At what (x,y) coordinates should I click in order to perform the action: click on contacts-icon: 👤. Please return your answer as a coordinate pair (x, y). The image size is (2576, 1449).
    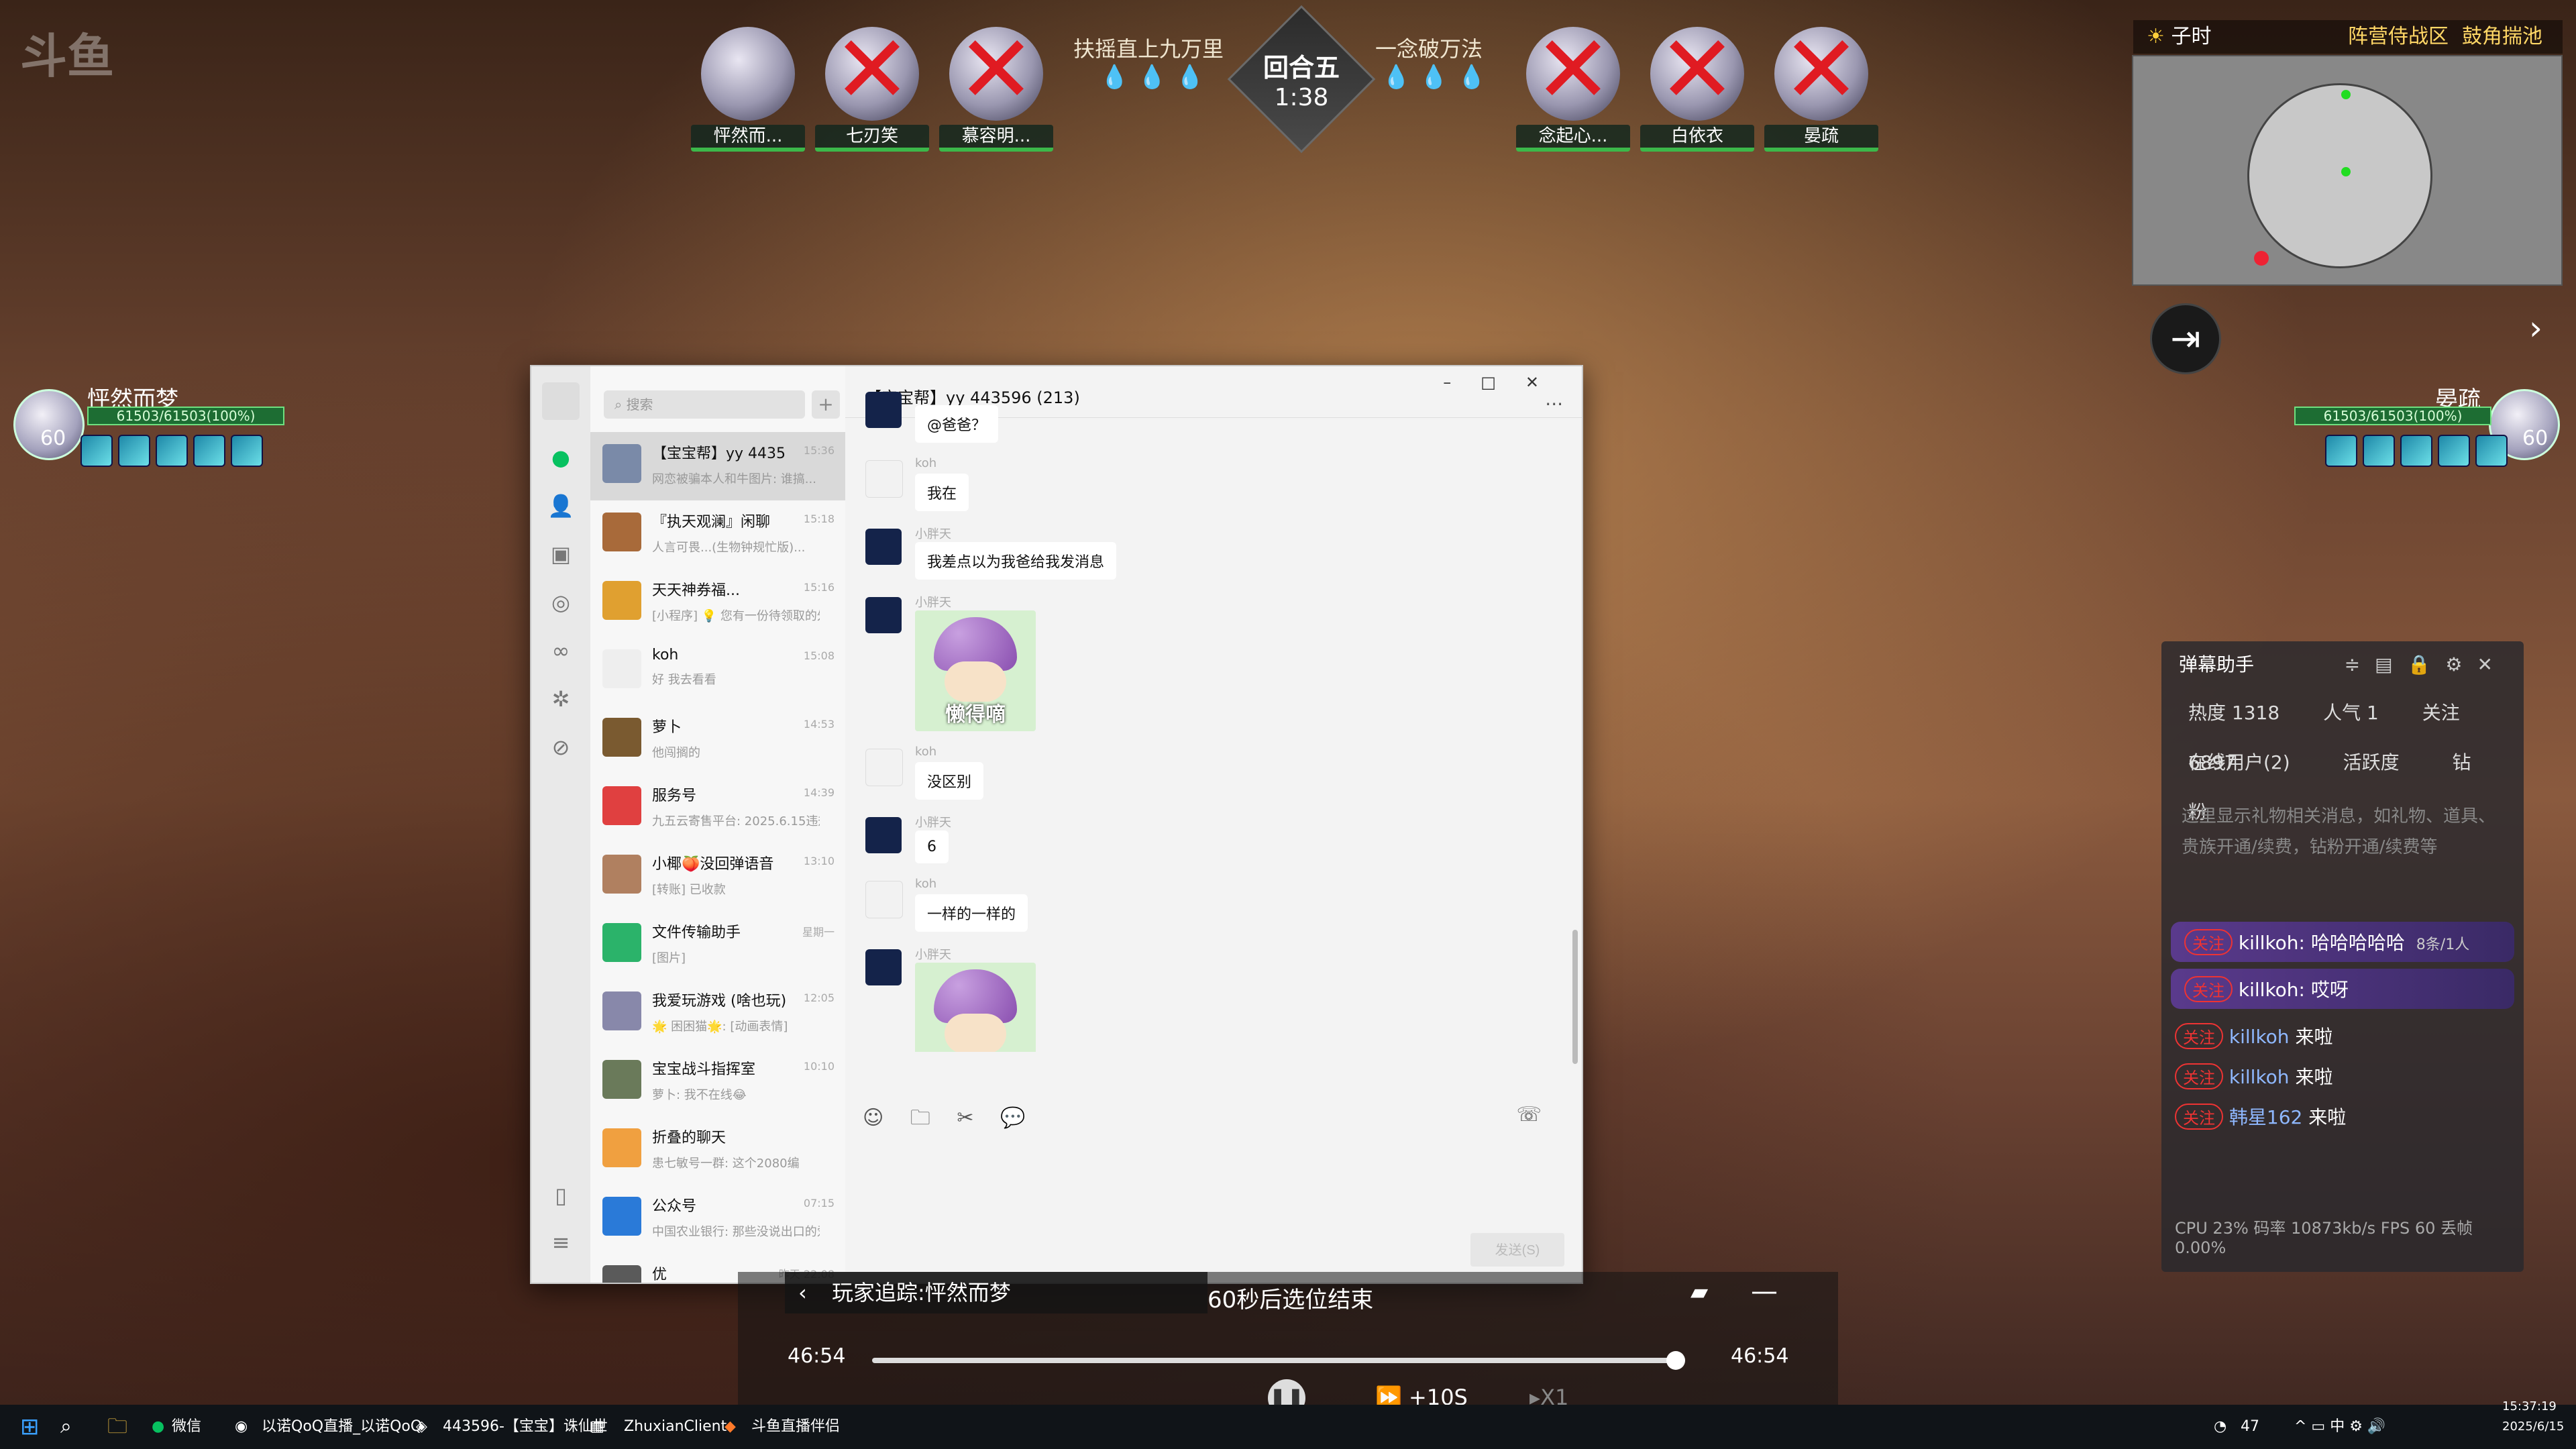
    Looking at the image, I should click on (560, 506).